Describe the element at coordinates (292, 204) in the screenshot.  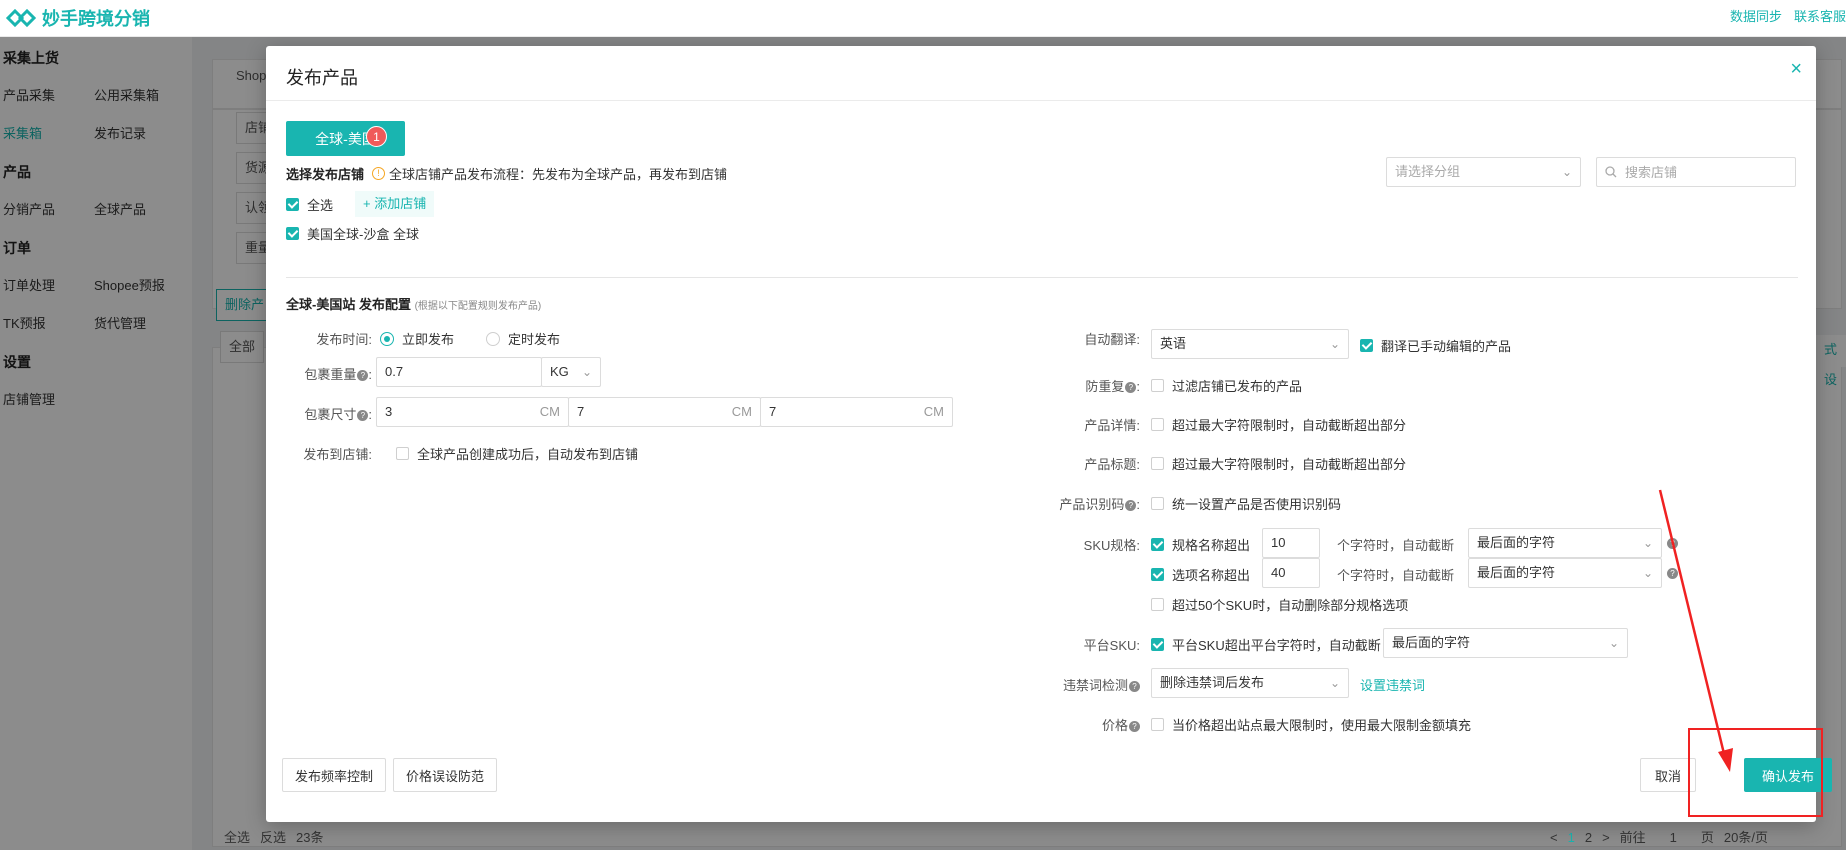
I see `select-all-checkbox` at that location.